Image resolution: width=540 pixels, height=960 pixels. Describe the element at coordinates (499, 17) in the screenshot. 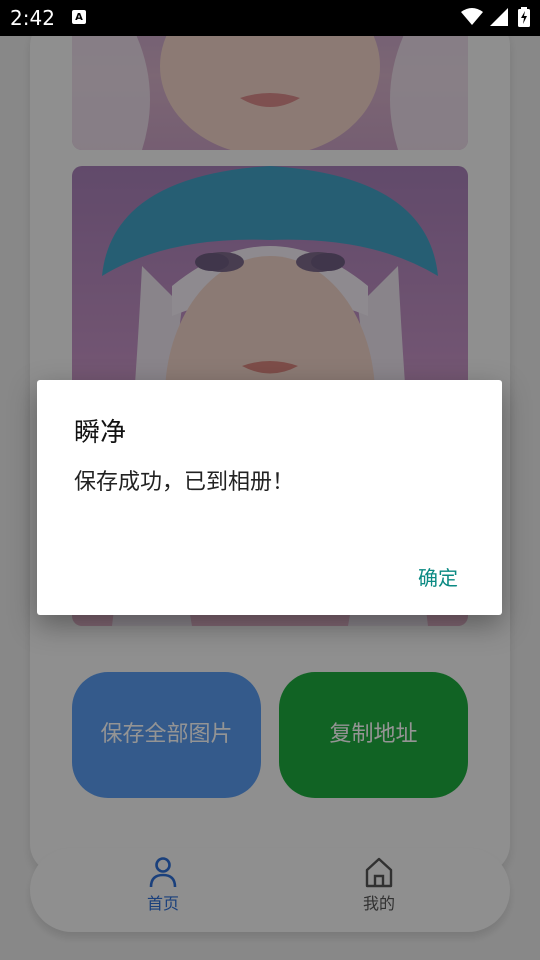

I see `cell-signal-icon` at that location.